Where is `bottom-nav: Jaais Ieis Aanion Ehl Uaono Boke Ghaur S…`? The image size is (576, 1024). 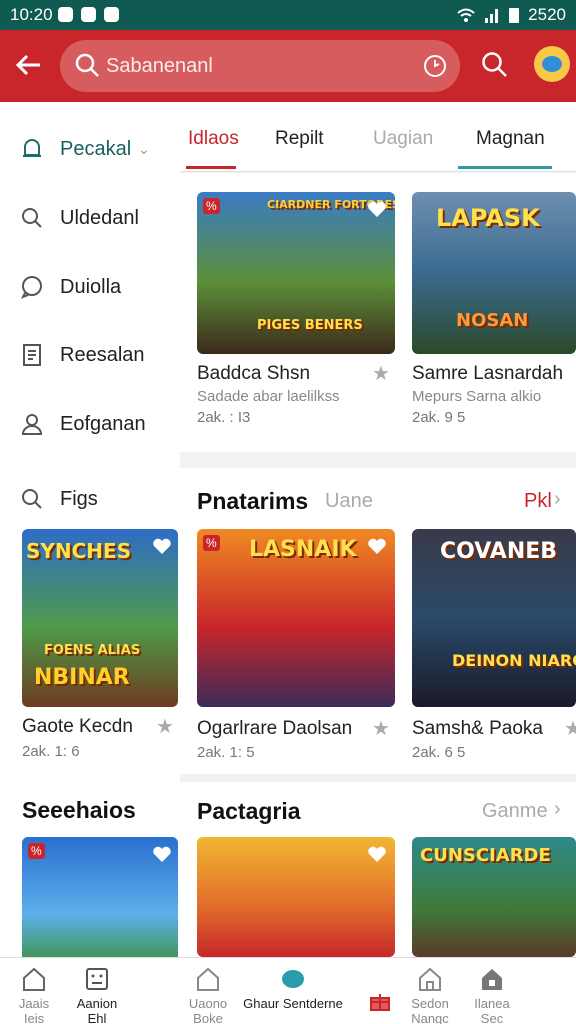 bottom-nav: Jaais Ieis Aanion Ehl Uaono Boke Ghaur S… is located at coordinates (288, 990).